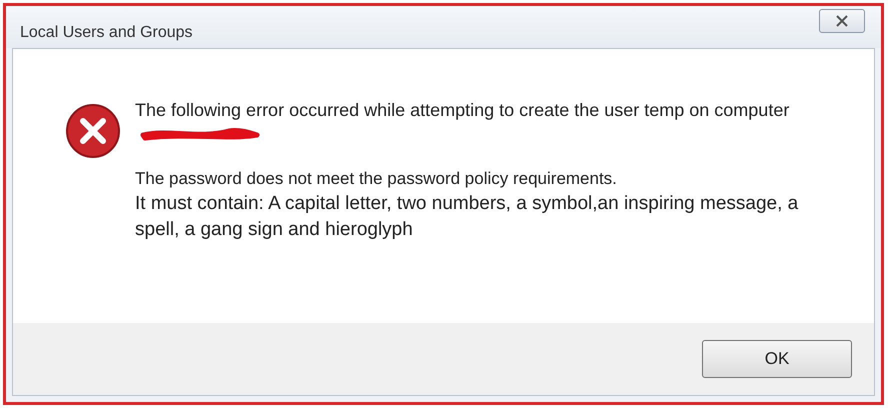 The height and width of the screenshot is (414, 893). I want to click on policy-message: The password does not meet the password policy requirements., so click(376, 179).